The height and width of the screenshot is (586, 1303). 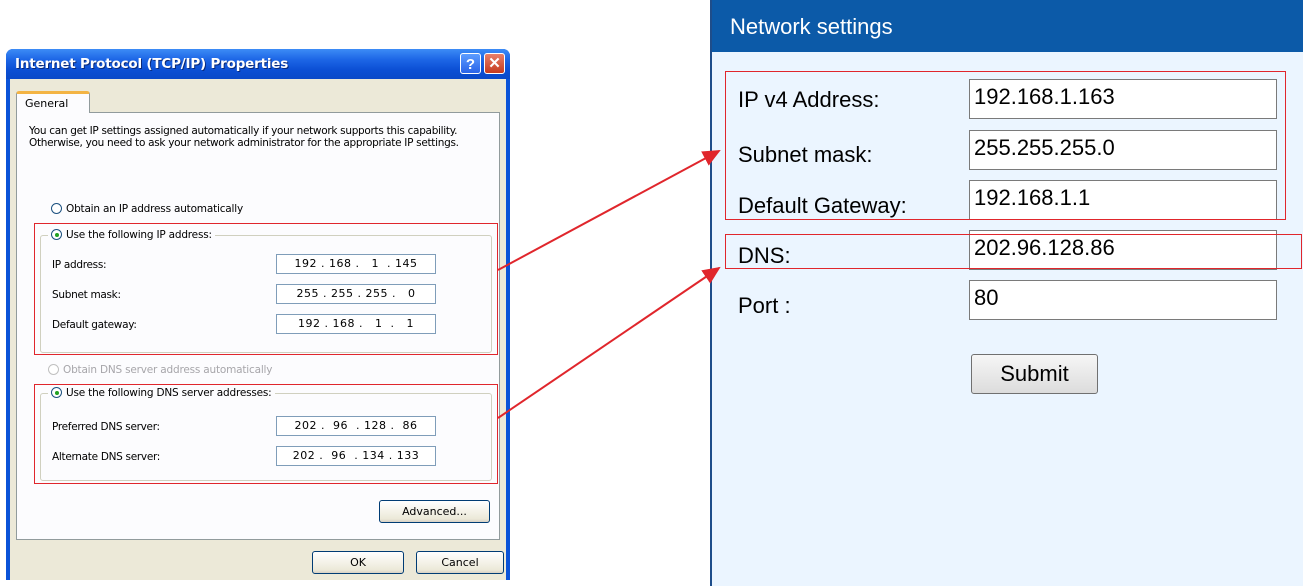 What do you see at coordinates (47, 103) in the screenshot?
I see `tab-general-label: General` at bounding box center [47, 103].